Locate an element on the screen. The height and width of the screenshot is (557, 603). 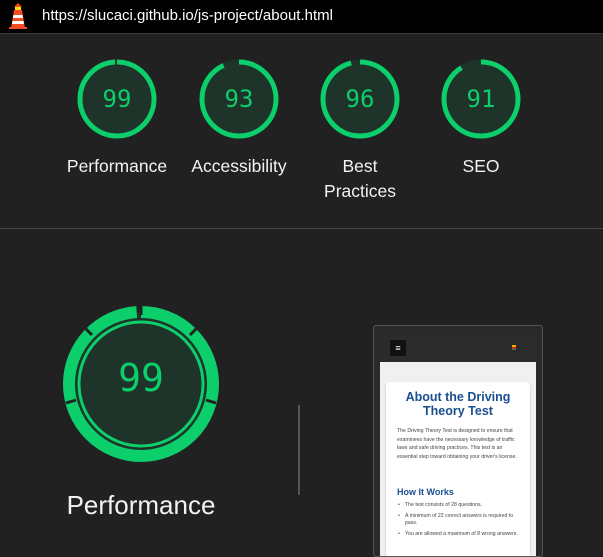
gauge-accessibility: 93 Accessibility is located at coordinates (239, 118).